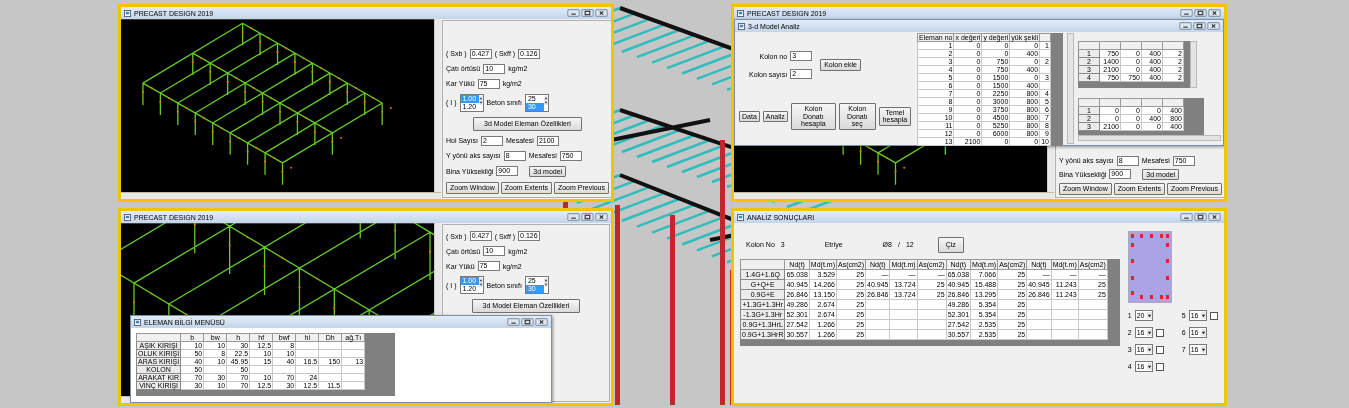 The image size is (1349, 408). What do you see at coordinates (1149, 267) in the screenshot?
I see `column-section-drawing` at bounding box center [1149, 267].